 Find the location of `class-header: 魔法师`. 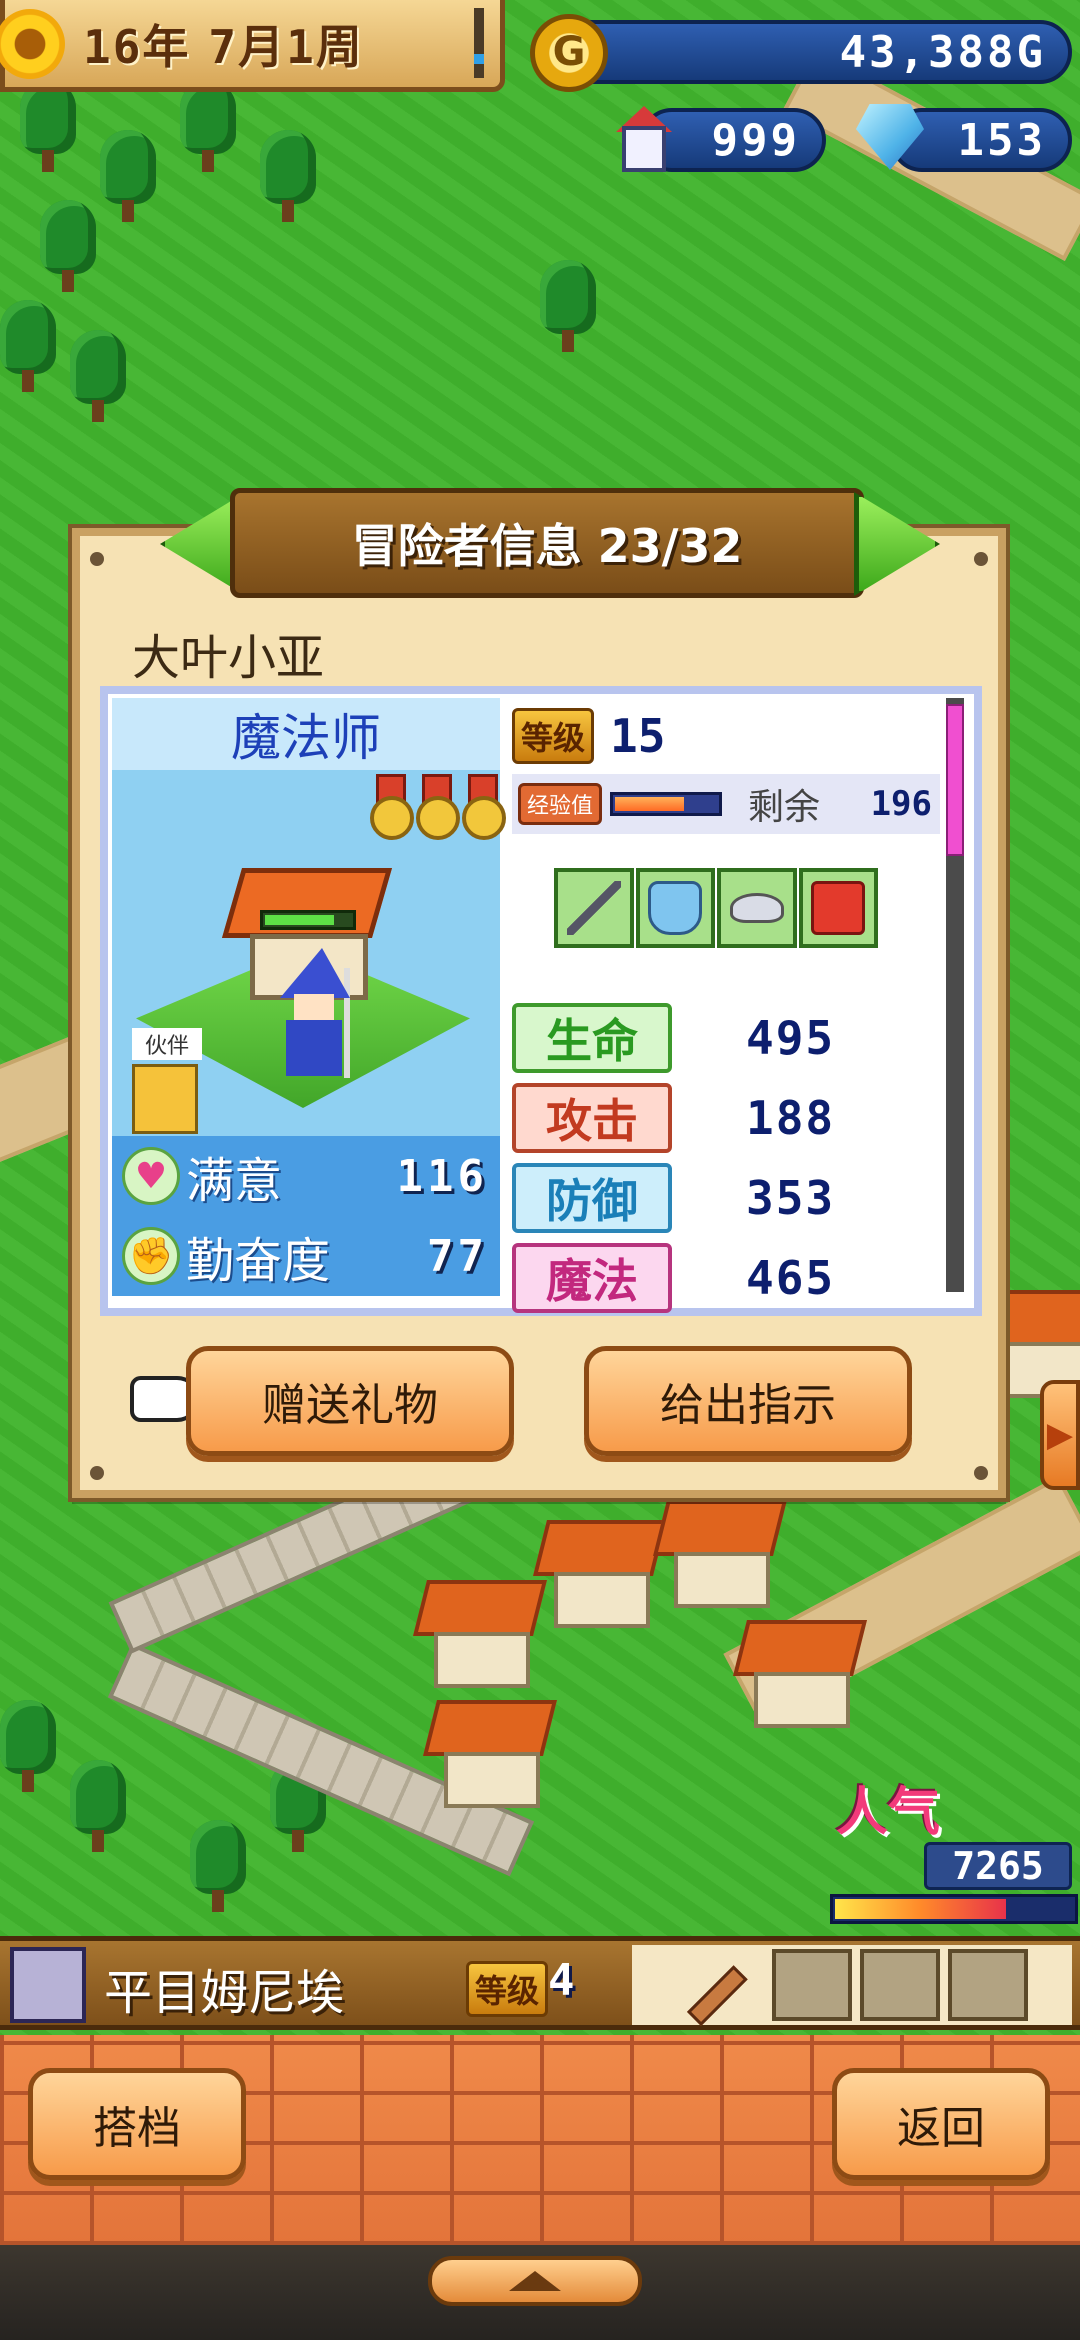

class-header: 魔法师 is located at coordinates (306, 734).